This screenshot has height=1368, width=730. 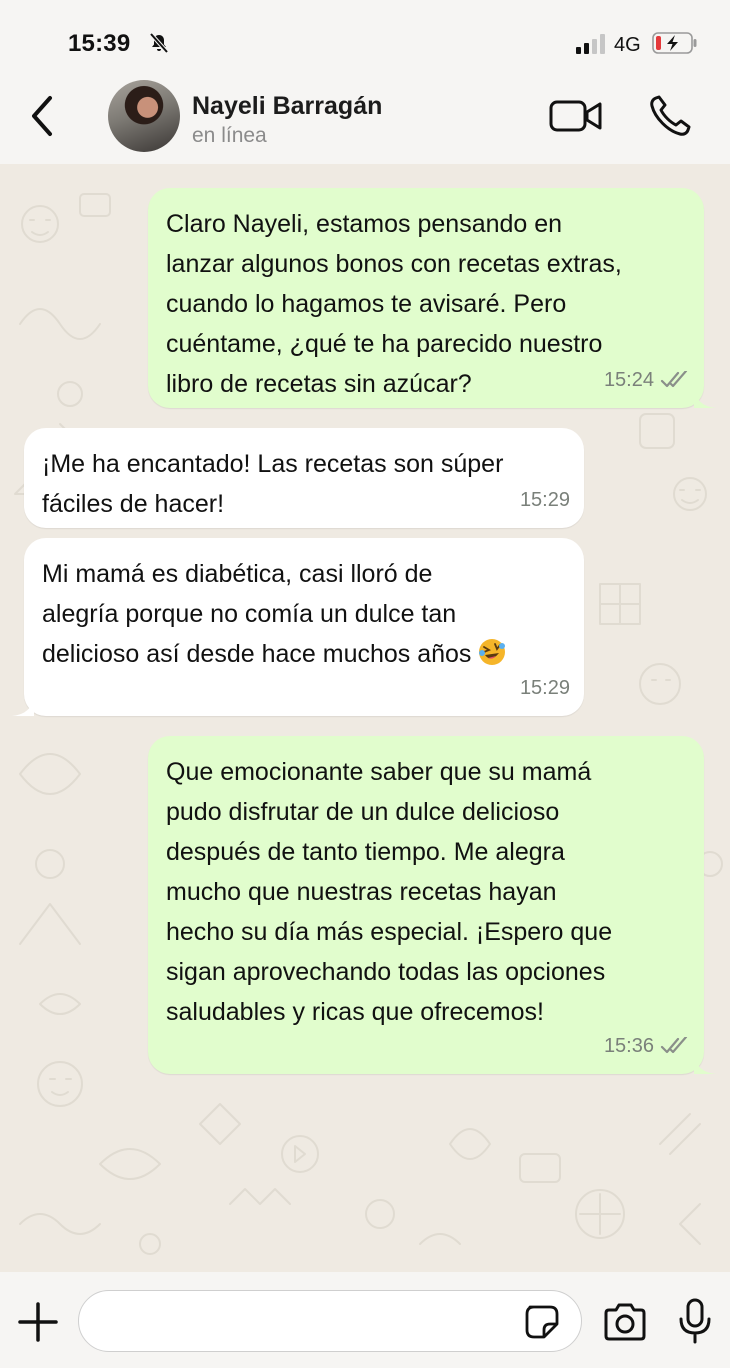 What do you see at coordinates (576, 116) in the screenshot?
I see `video-camera-icon` at bounding box center [576, 116].